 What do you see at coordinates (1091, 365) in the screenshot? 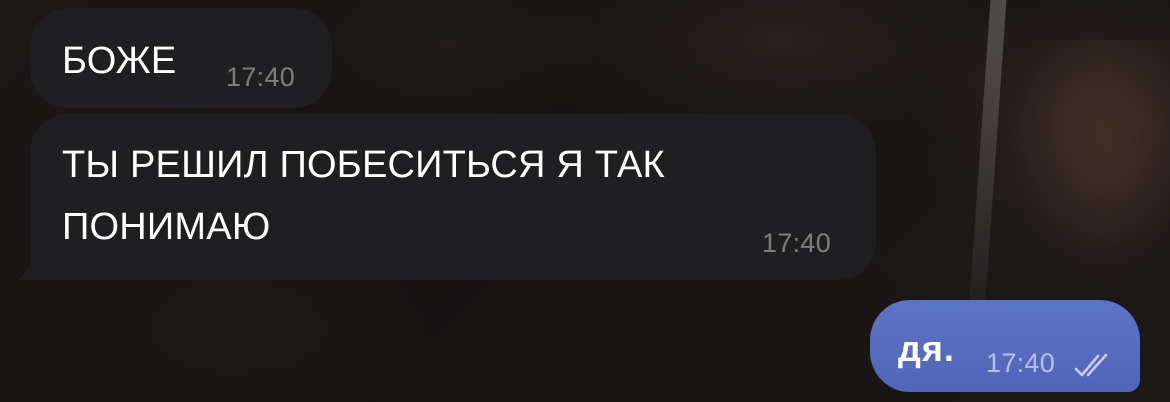
I see `double-check-icon` at bounding box center [1091, 365].